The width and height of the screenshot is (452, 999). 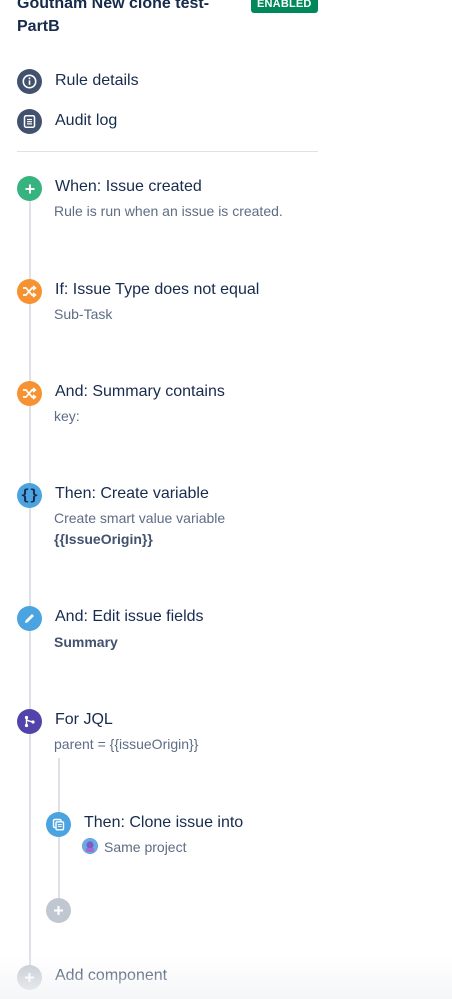 I want to click on component-title: And: Summary contains, so click(x=140, y=391).